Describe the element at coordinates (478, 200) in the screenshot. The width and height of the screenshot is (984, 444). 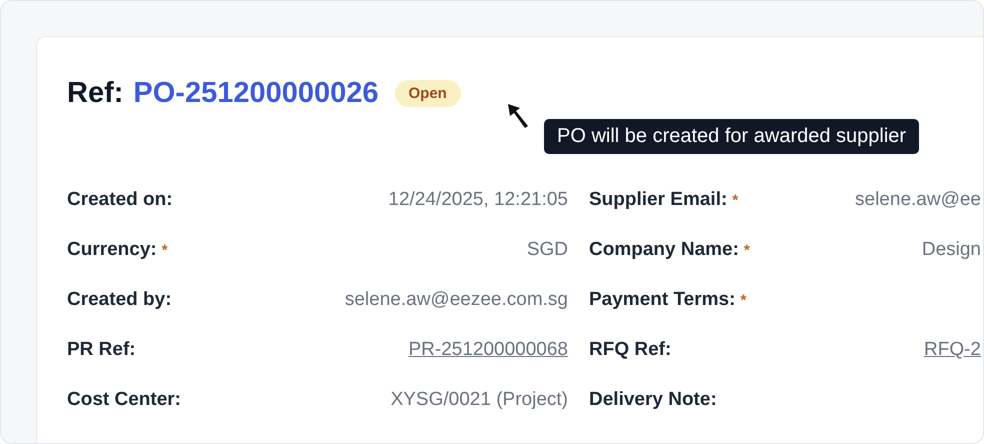
I see `field-value: 12/24/2025, 12:21:05` at that location.